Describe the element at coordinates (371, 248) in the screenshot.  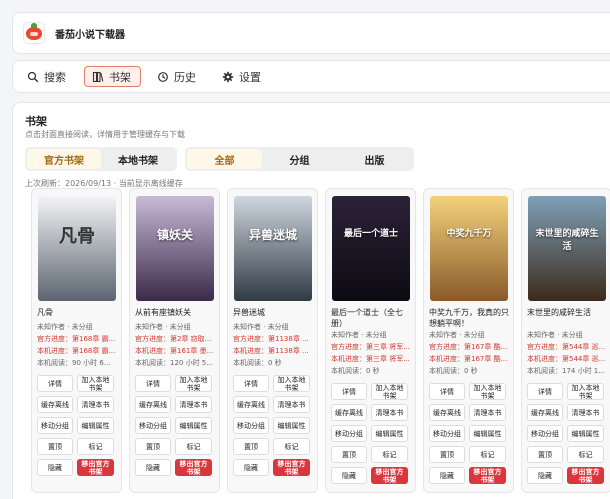
I see `book-cover: 最后一个道士` at that location.